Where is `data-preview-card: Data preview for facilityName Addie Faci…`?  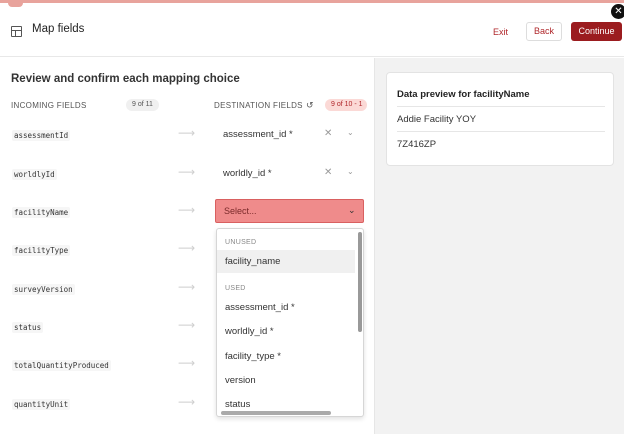 data-preview-card: Data preview for facilityName Addie Faci… is located at coordinates (500, 119).